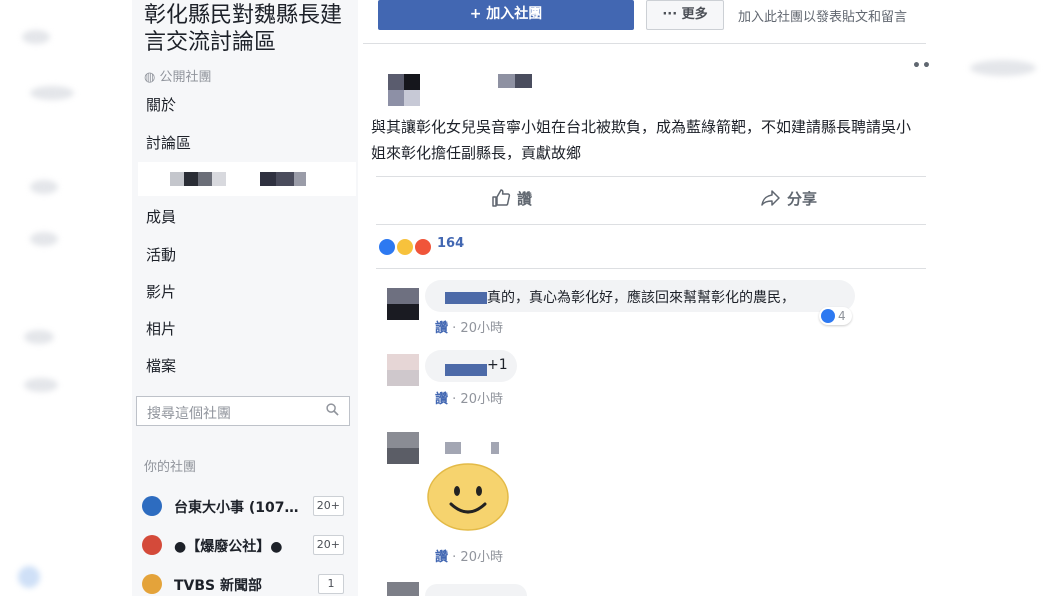 The width and height of the screenshot is (1060, 596). I want to click on comment-text: 真的，真心為彰化好，應該回來幫幫彰化的農民，, so click(641, 298).